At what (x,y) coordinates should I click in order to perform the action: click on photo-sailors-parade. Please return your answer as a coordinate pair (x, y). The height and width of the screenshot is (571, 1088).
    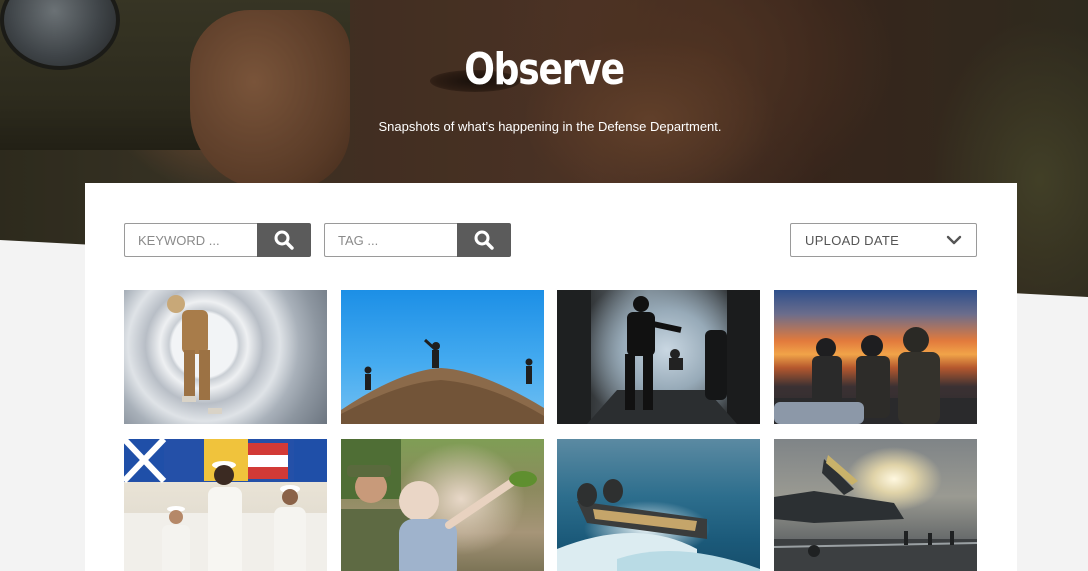
    Looking at the image, I should click on (225, 505).